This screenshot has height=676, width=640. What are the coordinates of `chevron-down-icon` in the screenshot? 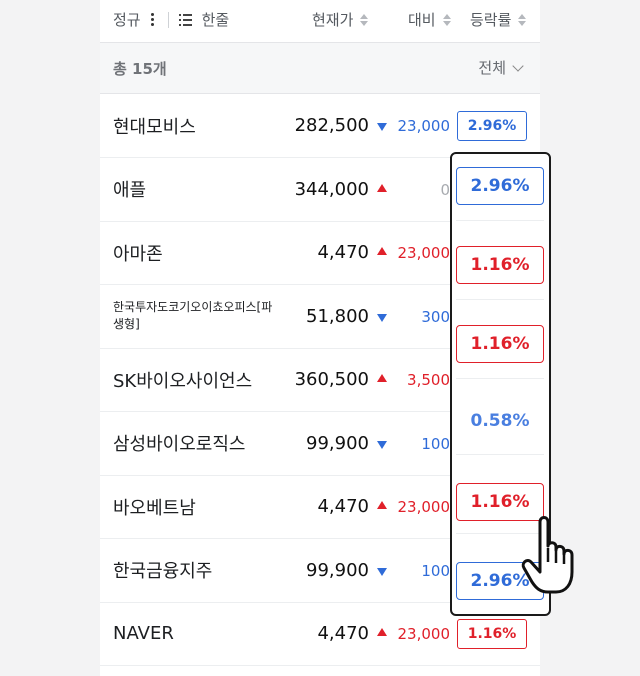 It's located at (518, 65).